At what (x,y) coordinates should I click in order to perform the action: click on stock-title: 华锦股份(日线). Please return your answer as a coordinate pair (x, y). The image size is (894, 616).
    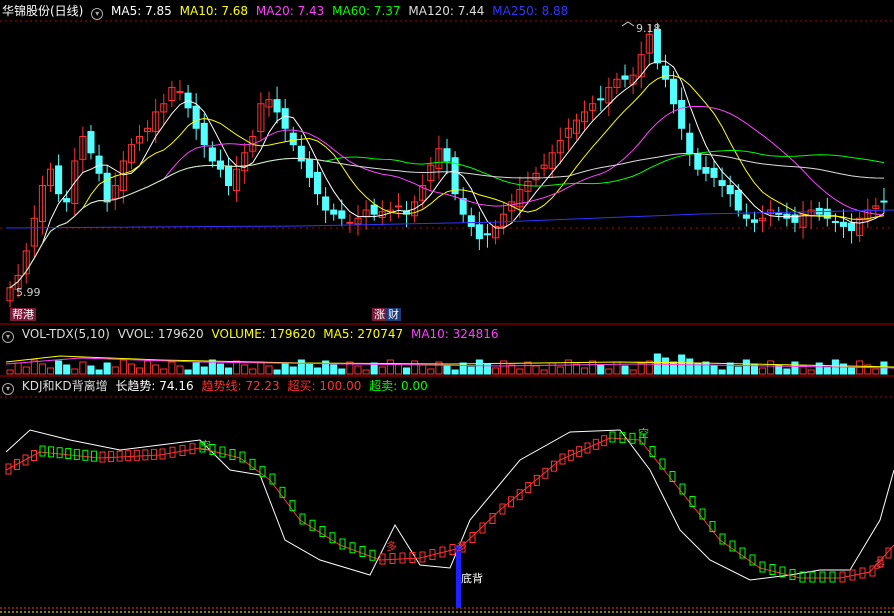
    Looking at the image, I should click on (43, 11).